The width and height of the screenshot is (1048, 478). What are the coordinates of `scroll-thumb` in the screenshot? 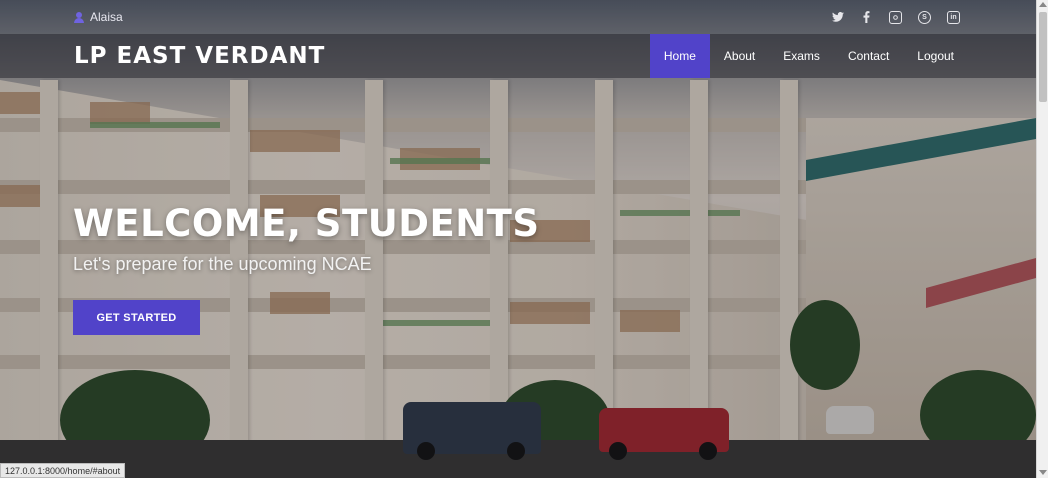 It's located at (1043, 57).